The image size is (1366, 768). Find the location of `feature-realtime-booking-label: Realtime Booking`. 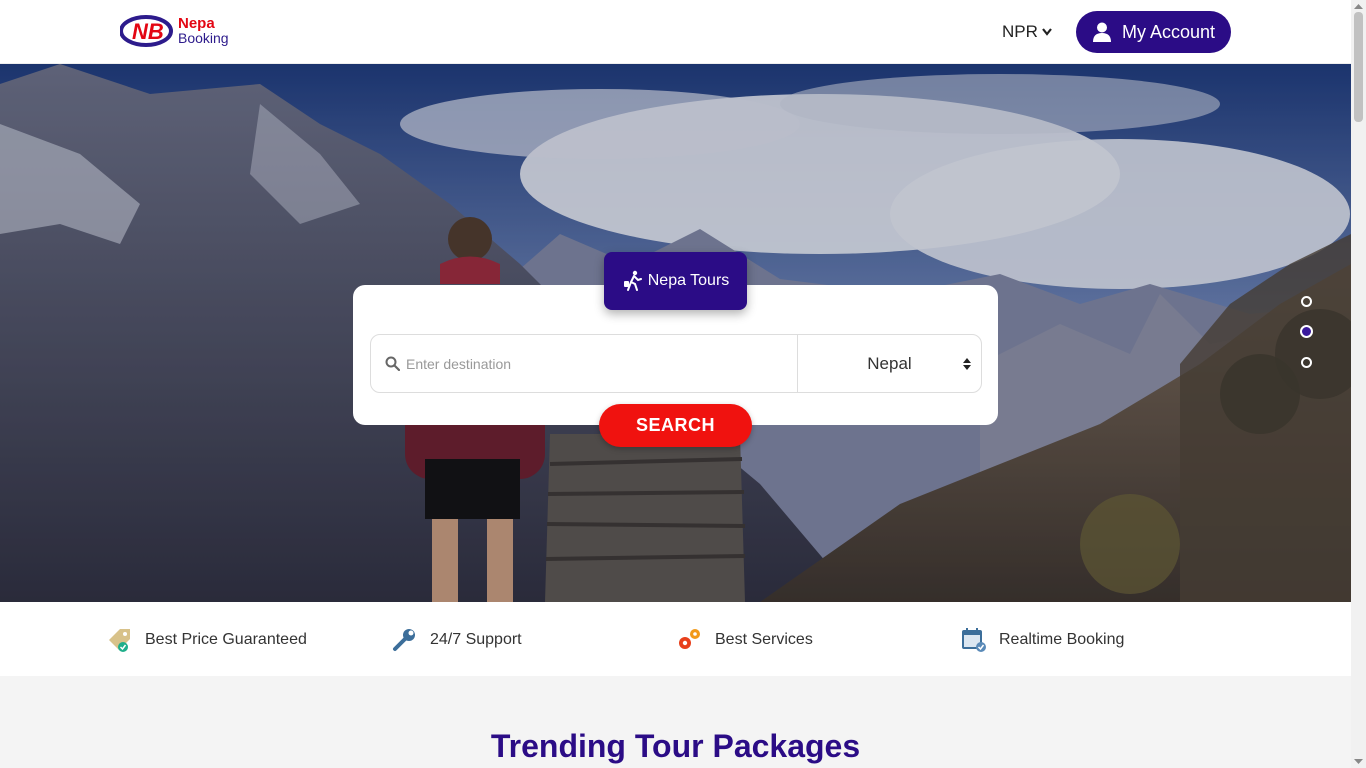

feature-realtime-booking-label: Realtime Booking is located at coordinates (1062, 639).